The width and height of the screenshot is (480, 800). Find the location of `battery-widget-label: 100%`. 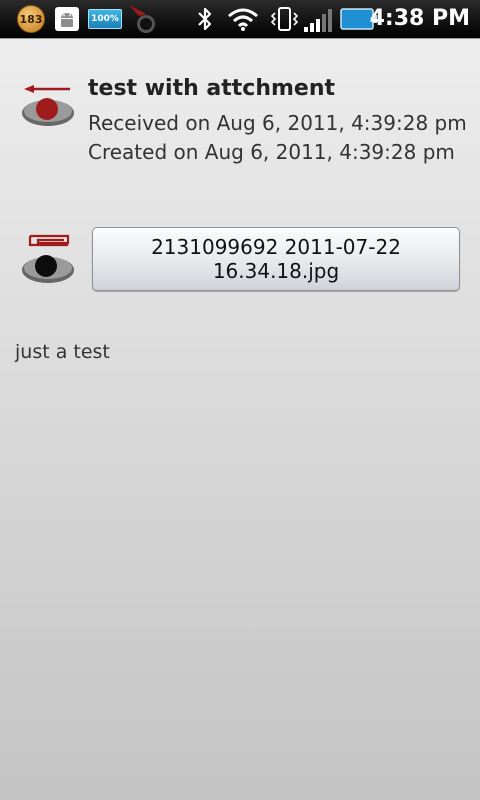

battery-widget-label: 100% is located at coordinates (105, 19).